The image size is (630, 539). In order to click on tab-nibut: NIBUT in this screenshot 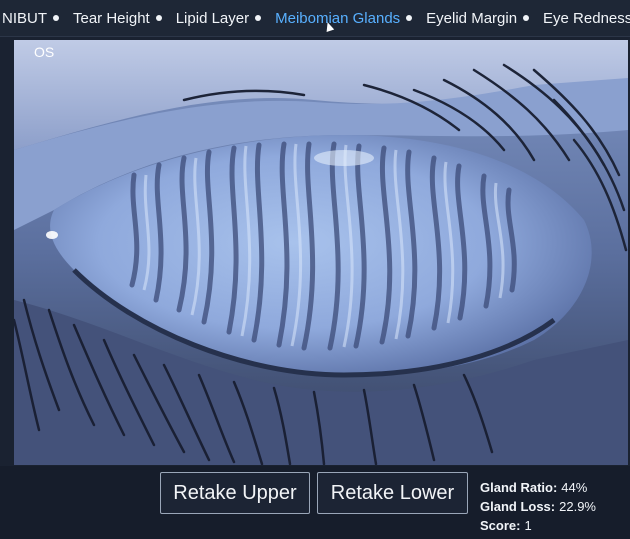, I will do `click(29, 18)`.